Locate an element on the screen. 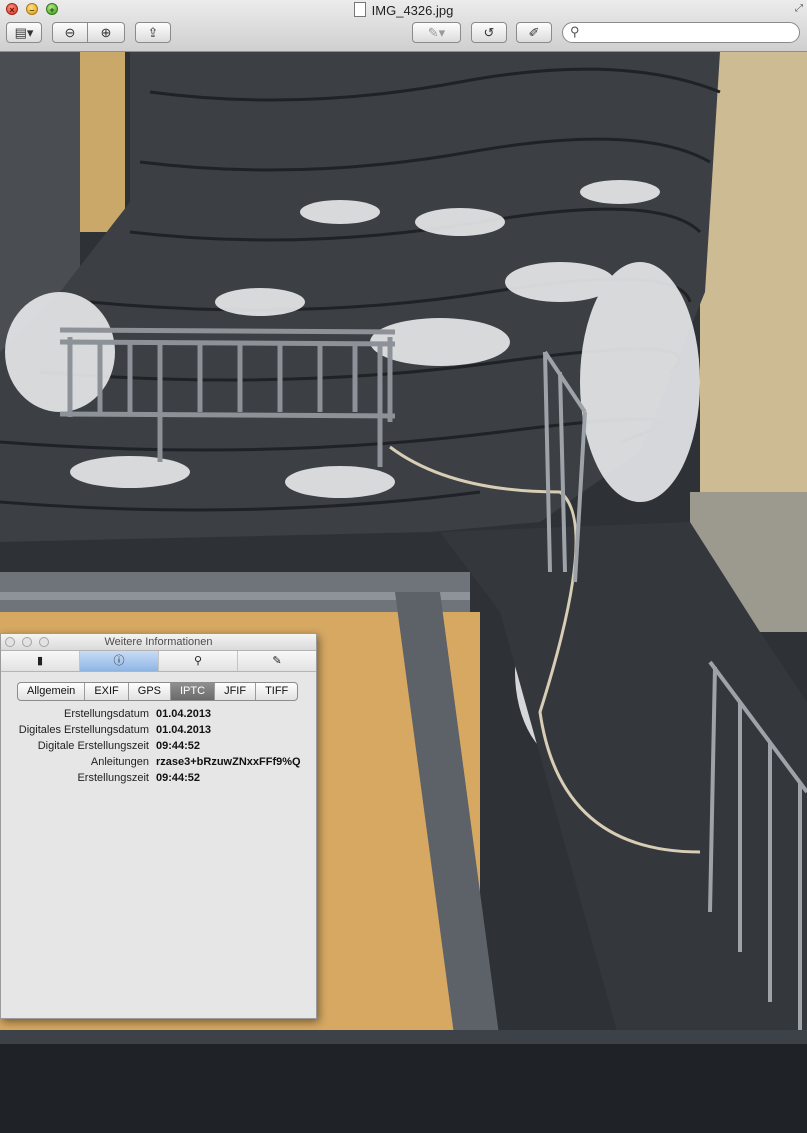  fullscreen-icon: ⤢ is located at coordinates (799, 8).